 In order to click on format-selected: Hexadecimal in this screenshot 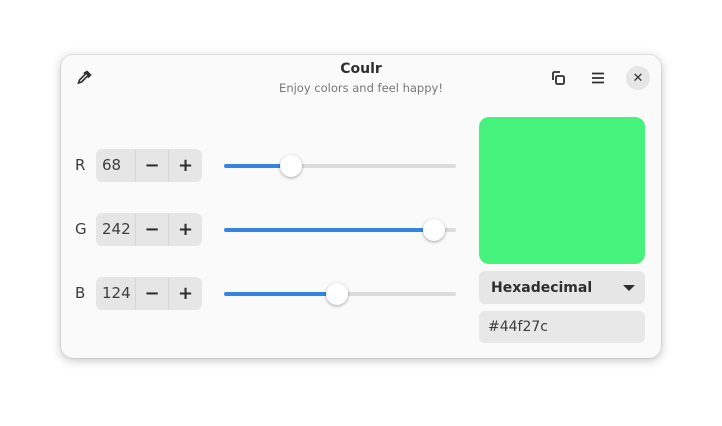, I will do `click(542, 287)`.